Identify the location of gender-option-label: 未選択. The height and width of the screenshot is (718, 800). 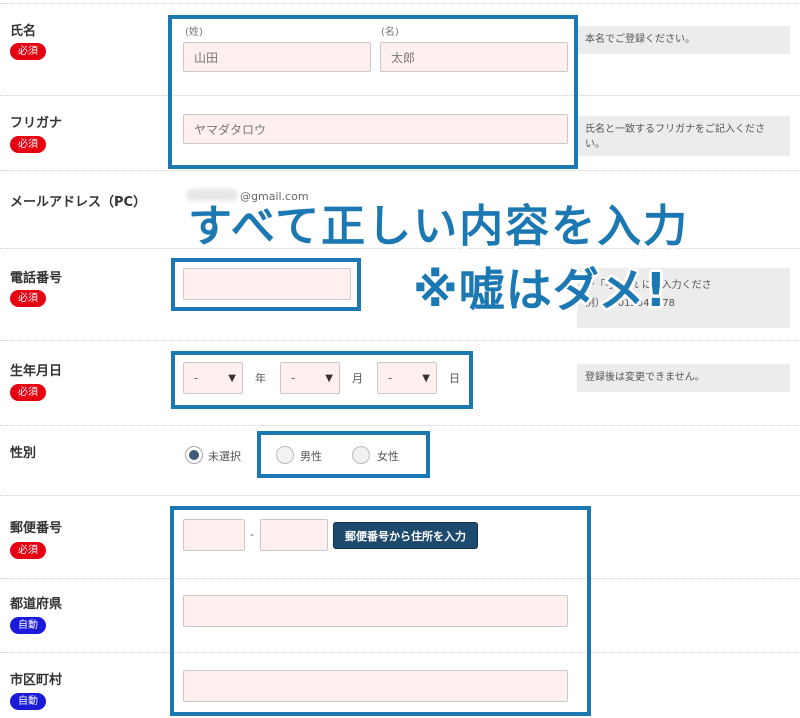
(224, 456).